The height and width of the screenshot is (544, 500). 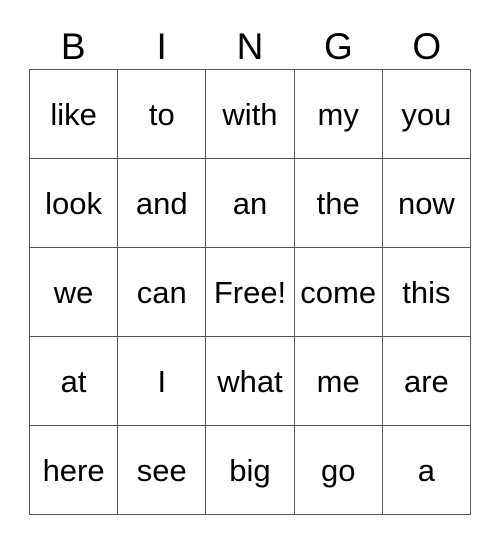 I want to click on bingo-cell-r5c2: see, so click(x=162, y=470).